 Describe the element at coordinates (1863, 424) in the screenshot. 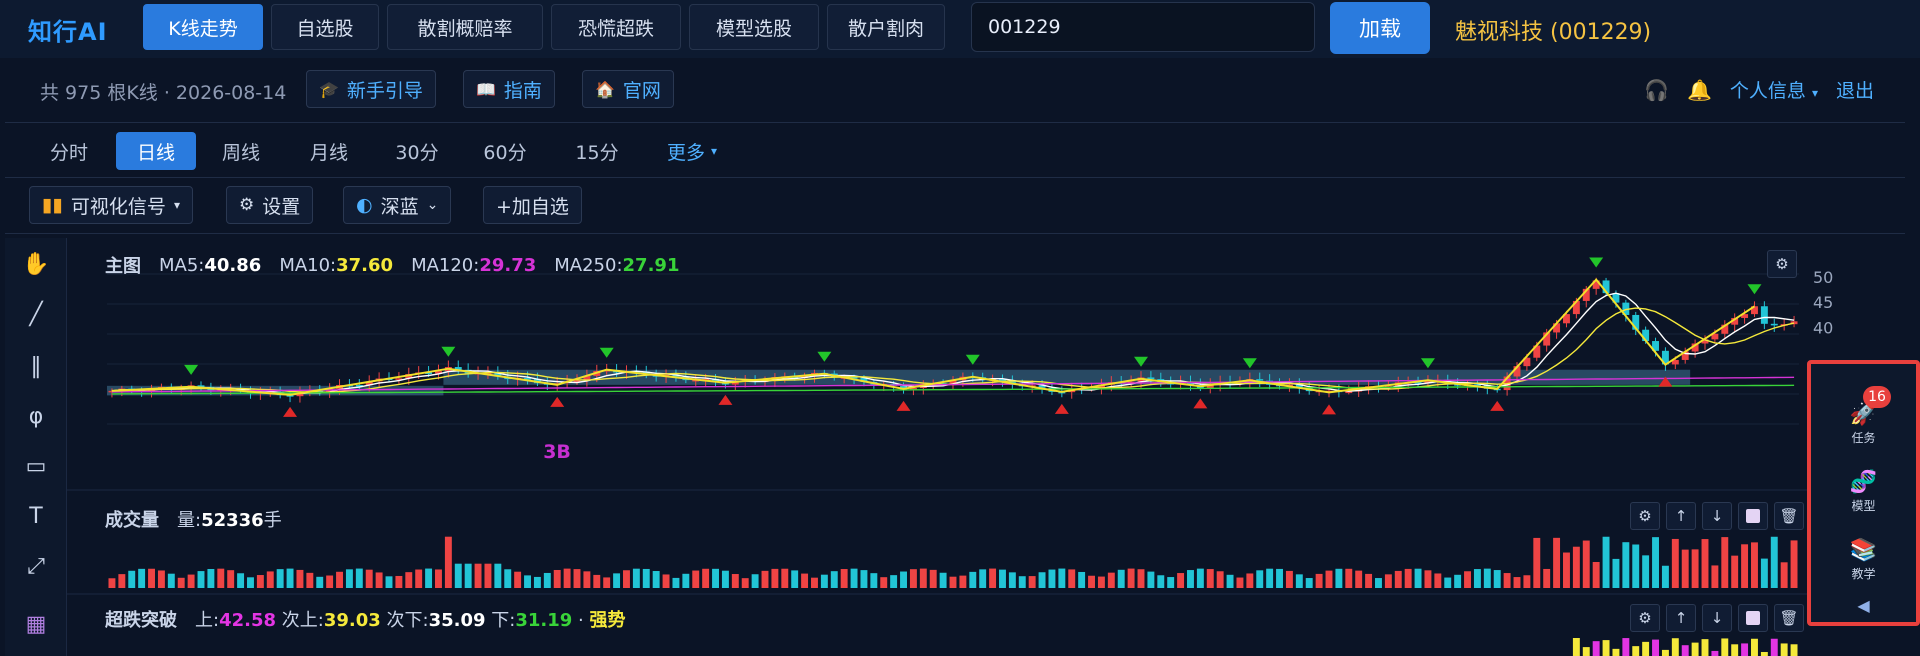

I see `task-shortcut: 🚀 任务` at that location.